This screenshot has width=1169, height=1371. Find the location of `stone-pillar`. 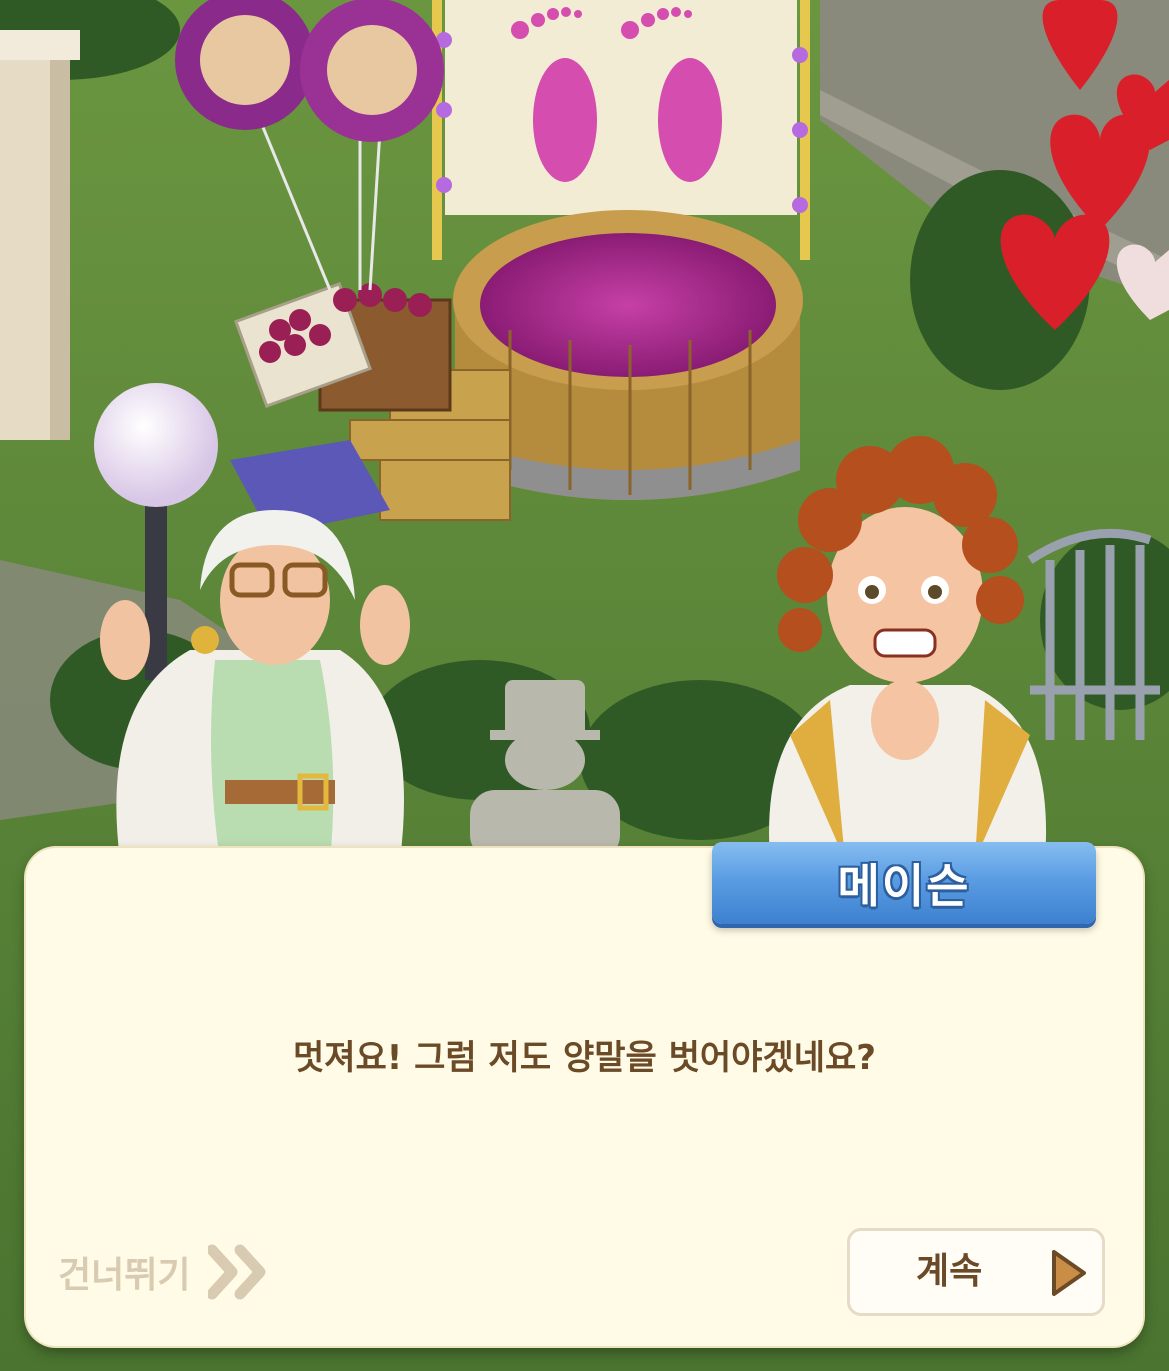

stone-pillar is located at coordinates (40, 235).